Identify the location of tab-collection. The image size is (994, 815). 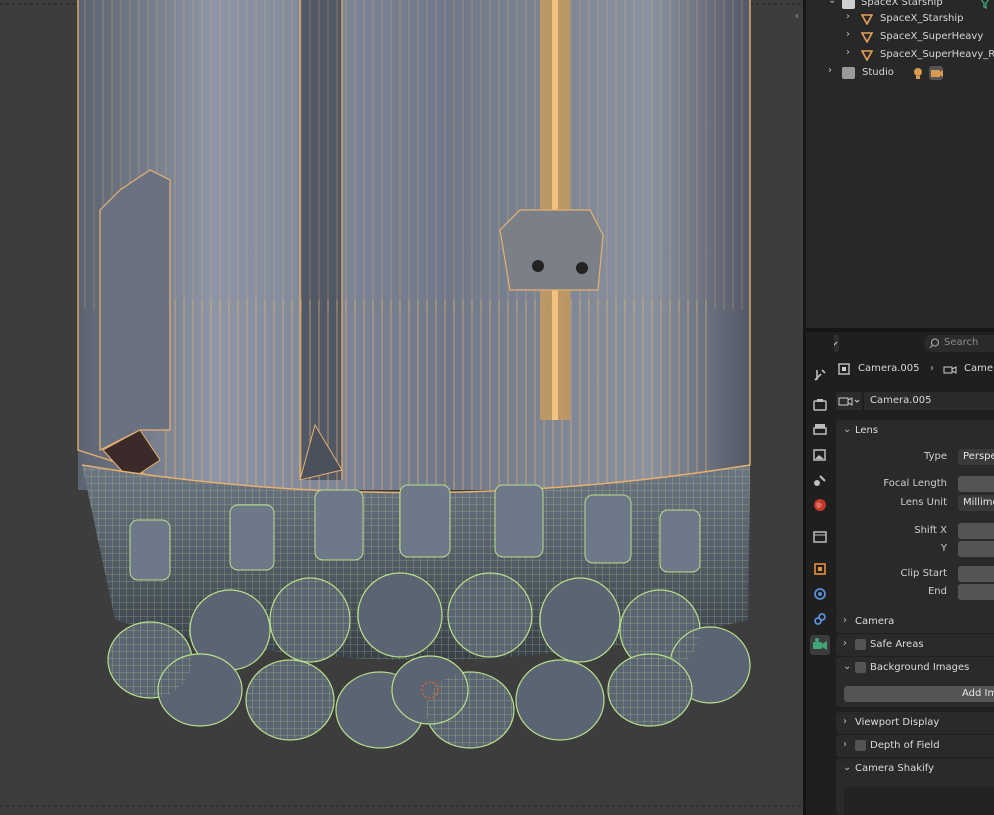
(820, 537).